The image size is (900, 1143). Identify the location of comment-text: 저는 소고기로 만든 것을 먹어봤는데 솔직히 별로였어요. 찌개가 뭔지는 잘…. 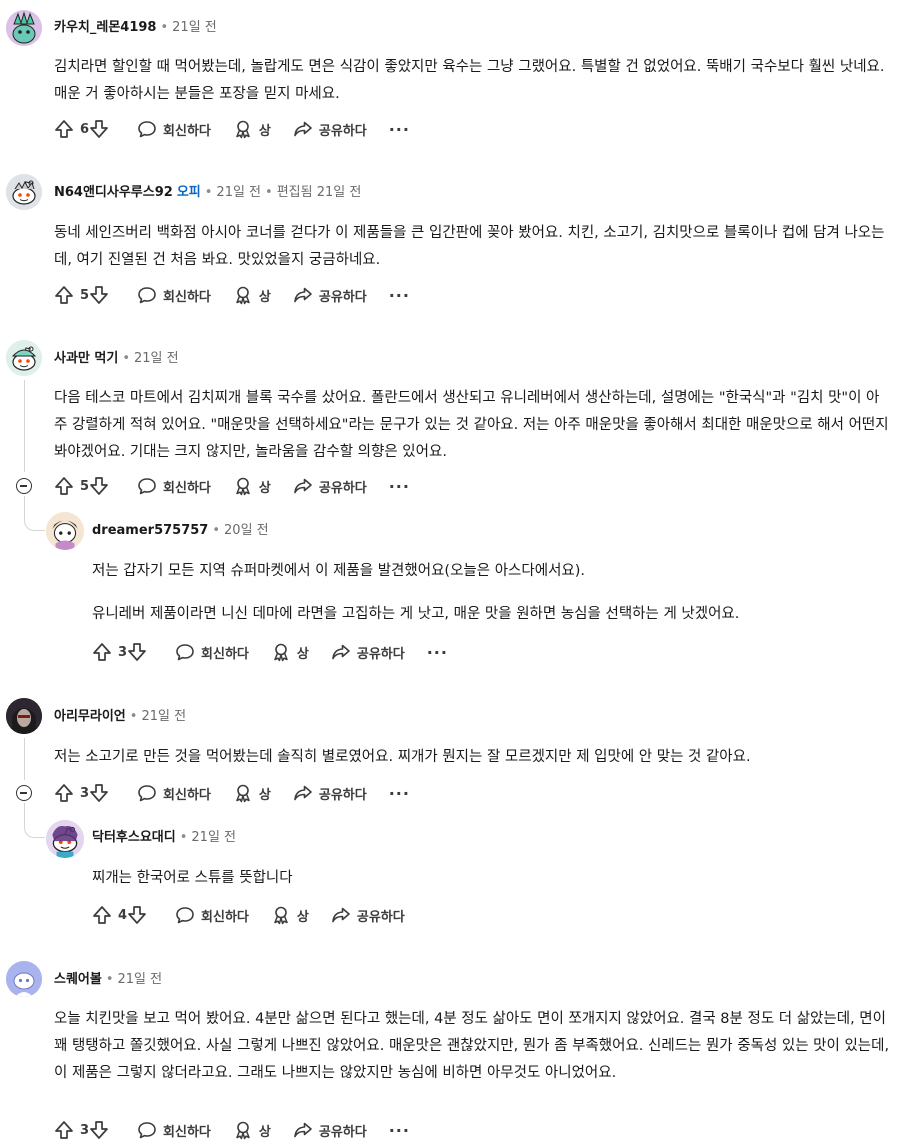
(402, 757).